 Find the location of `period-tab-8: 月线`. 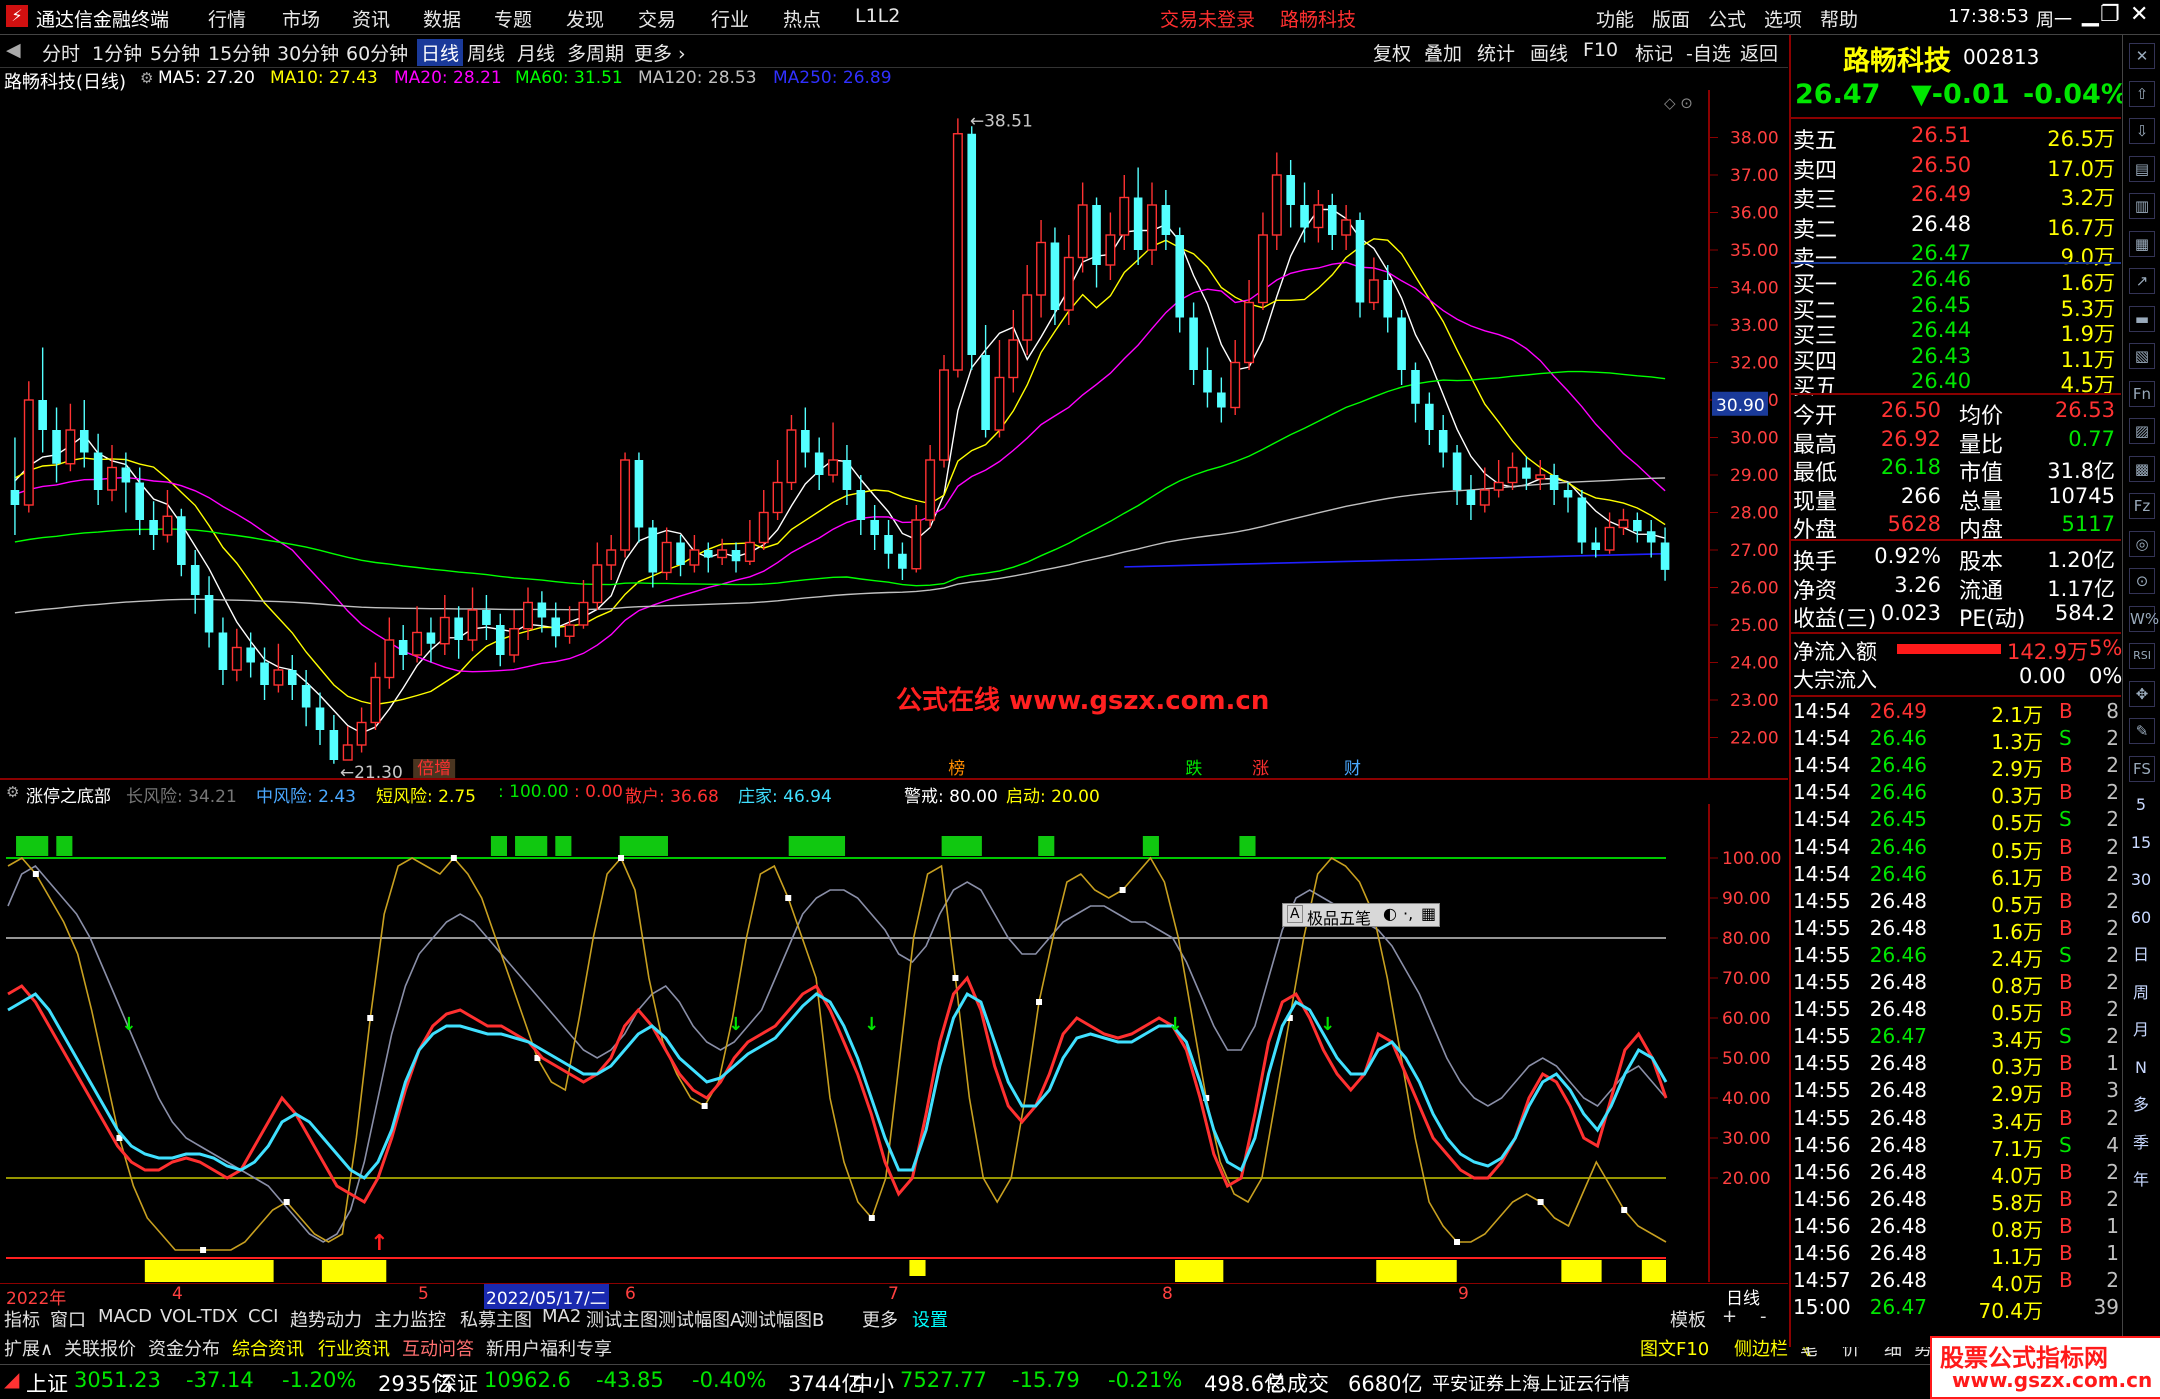

period-tab-8: 月线 is located at coordinates (536, 52).